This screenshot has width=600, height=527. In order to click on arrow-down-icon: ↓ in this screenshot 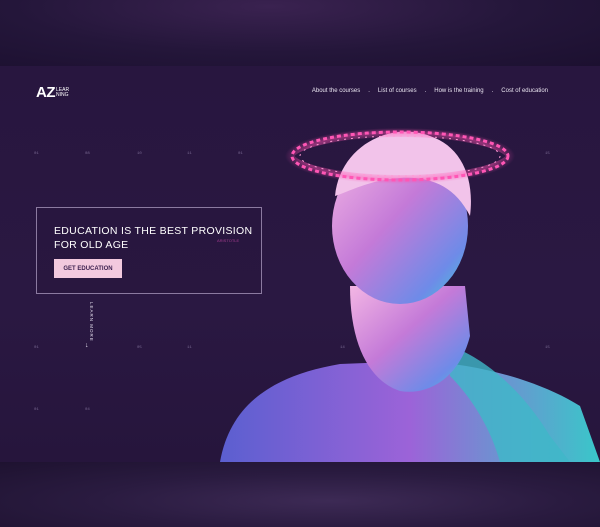, I will do `click(87, 345)`.